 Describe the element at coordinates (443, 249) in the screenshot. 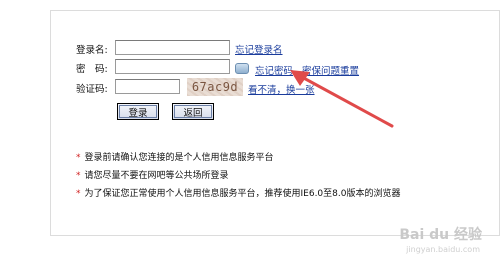

I see `watermark-url: jingyan.baidu.com` at that location.